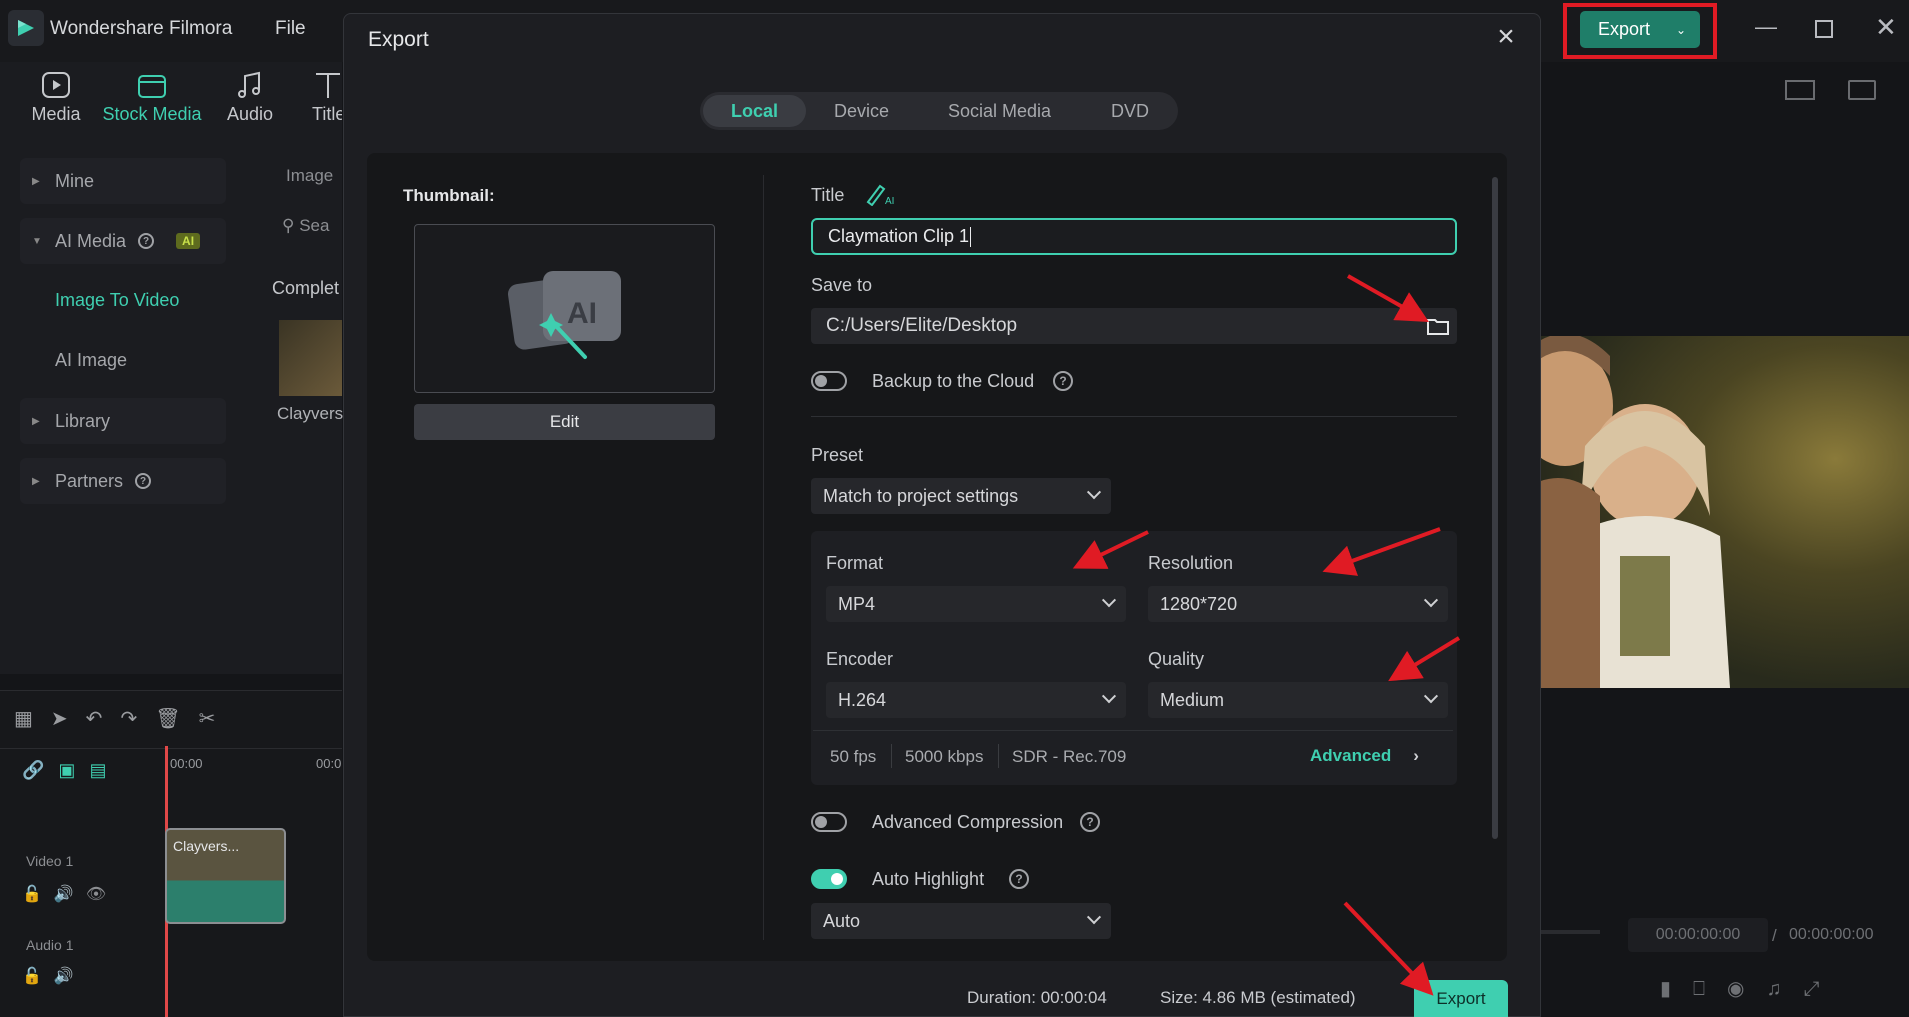 This screenshot has width=1909, height=1017. Describe the element at coordinates (36, 181) in the screenshot. I see `expand-arrow-icon: ▶` at that location.